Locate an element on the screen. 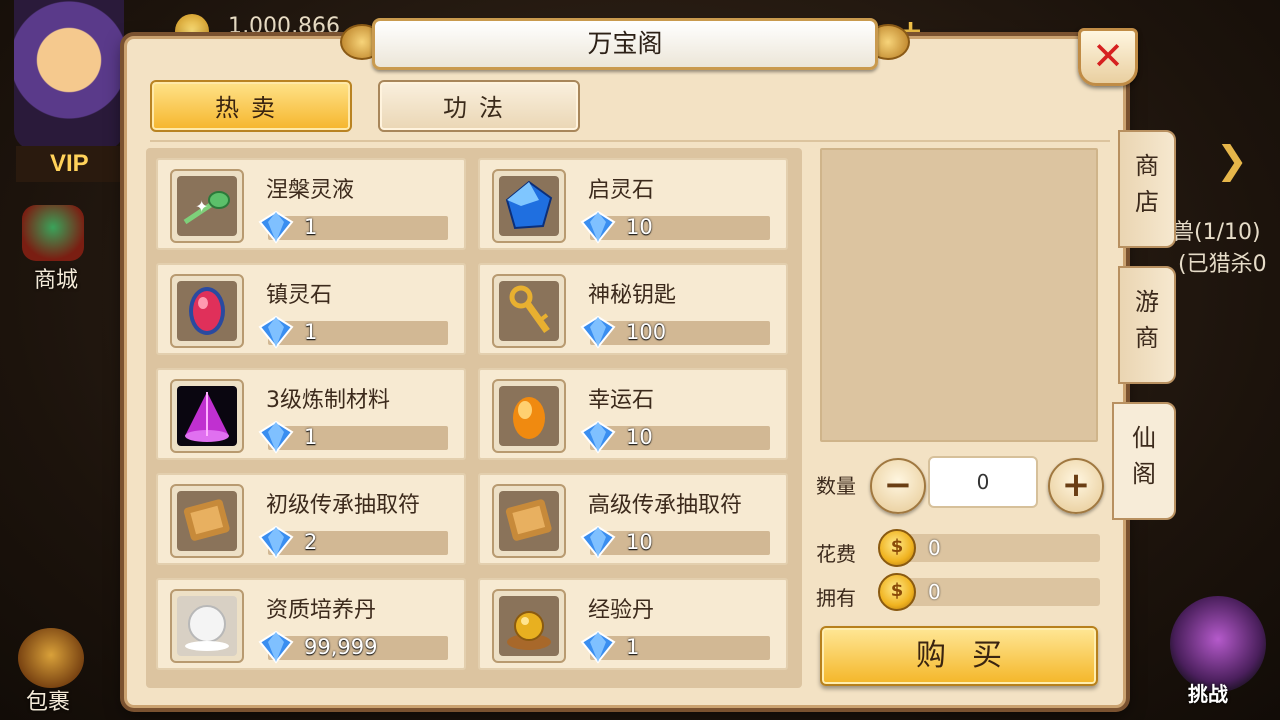 The width and height of the screenshot is (1280, 720). green-pill-icon: ✦ is located at coordinates (207, 206).